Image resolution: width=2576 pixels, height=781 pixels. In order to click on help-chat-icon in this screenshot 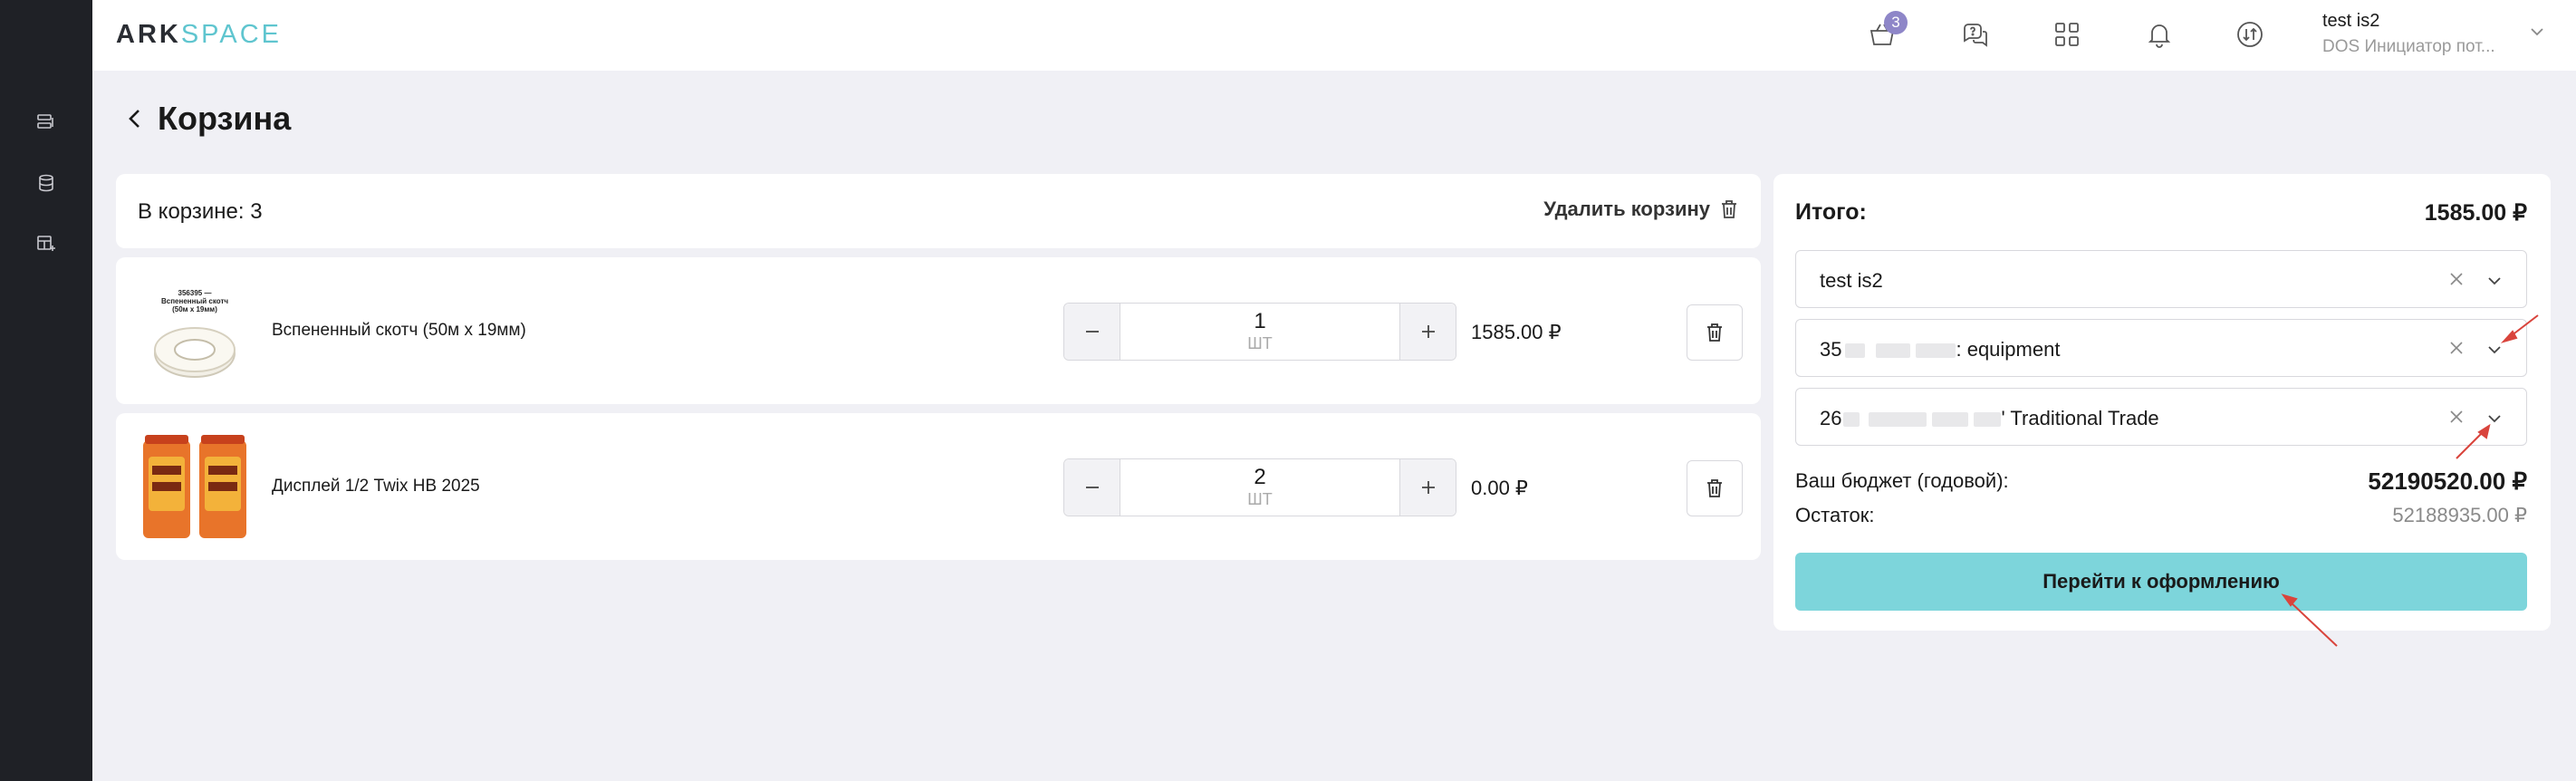, I will do `click(1975, 35)`.